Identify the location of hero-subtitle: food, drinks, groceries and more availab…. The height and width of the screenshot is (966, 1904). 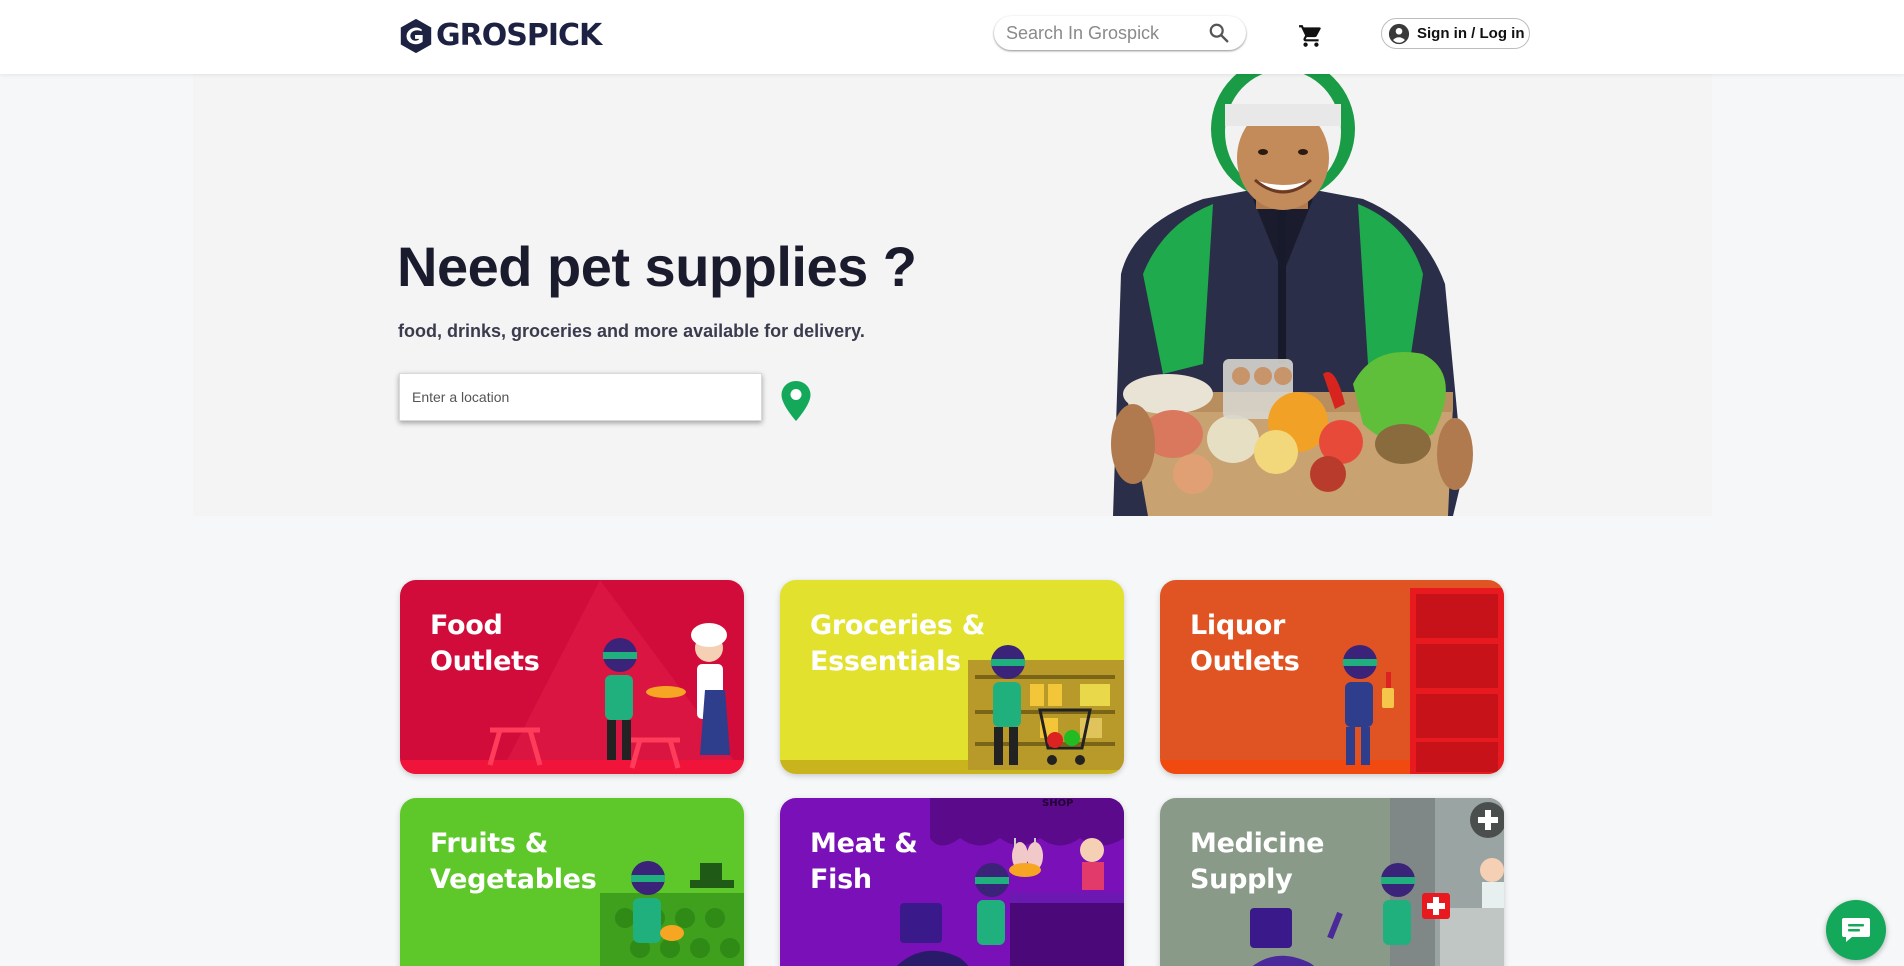
(631, 331).